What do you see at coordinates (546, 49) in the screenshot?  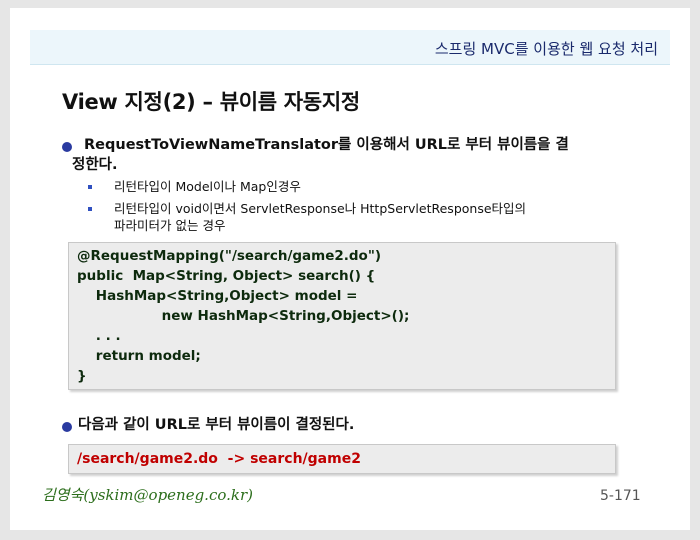 I see `header-title: 스프링 MVC를 이용한 웹 요청 처리` at bounding box center [546, 49].